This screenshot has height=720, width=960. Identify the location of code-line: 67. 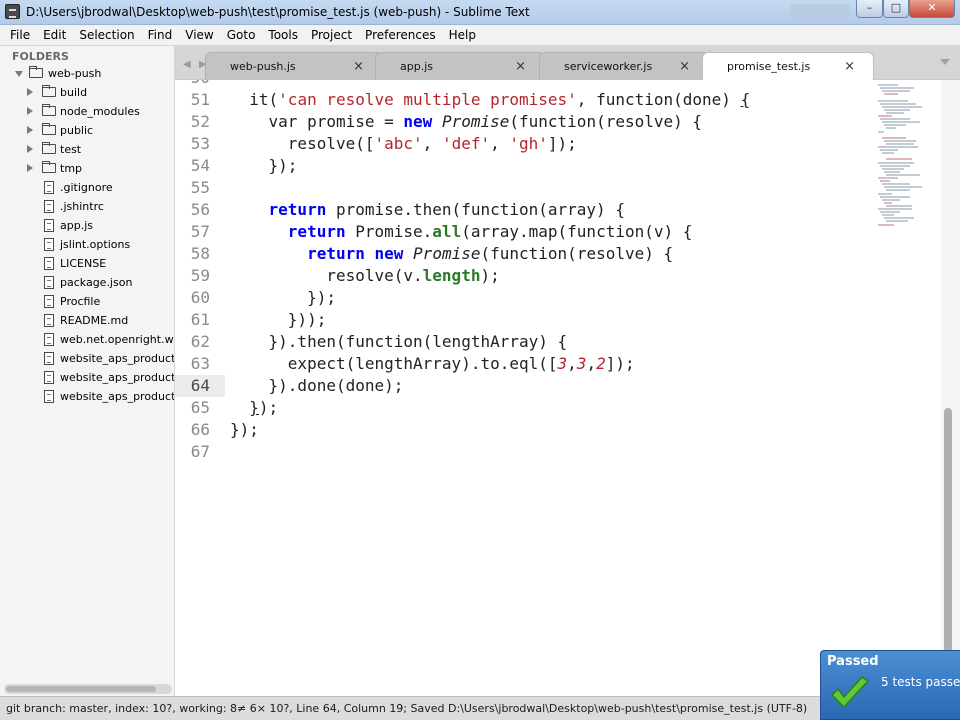
(525, 452).